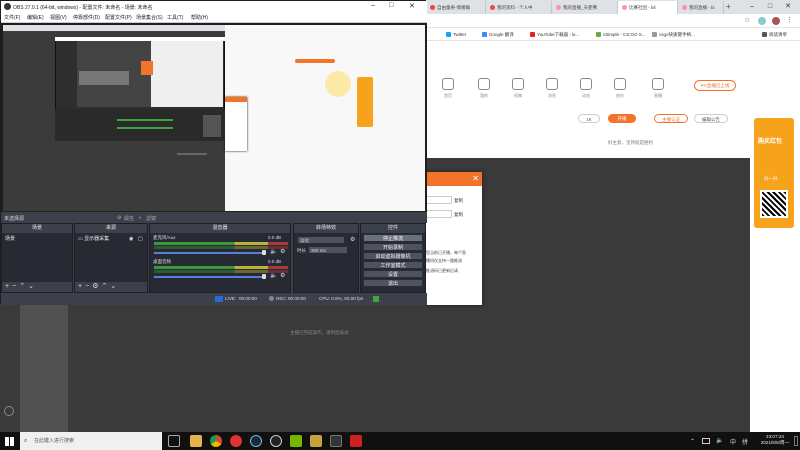  I want to click on virtual-camera-button: 启动虚拟摄像机, so click(393, 256).